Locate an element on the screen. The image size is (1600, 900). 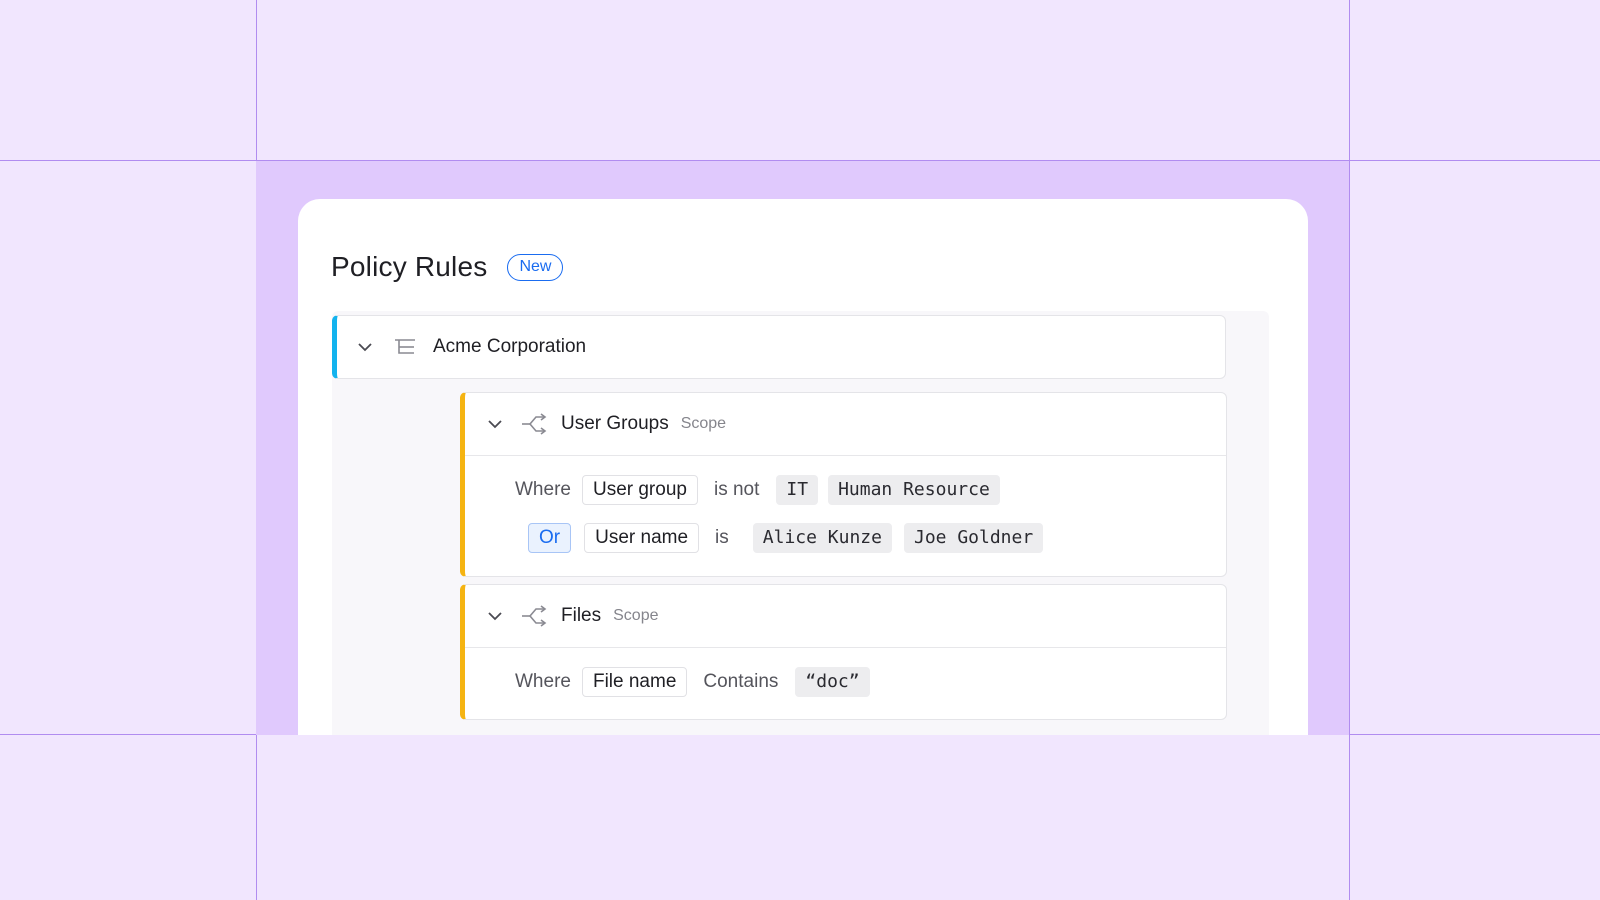
scope-header: User Groups Scope is located at coordinates (845, 424).